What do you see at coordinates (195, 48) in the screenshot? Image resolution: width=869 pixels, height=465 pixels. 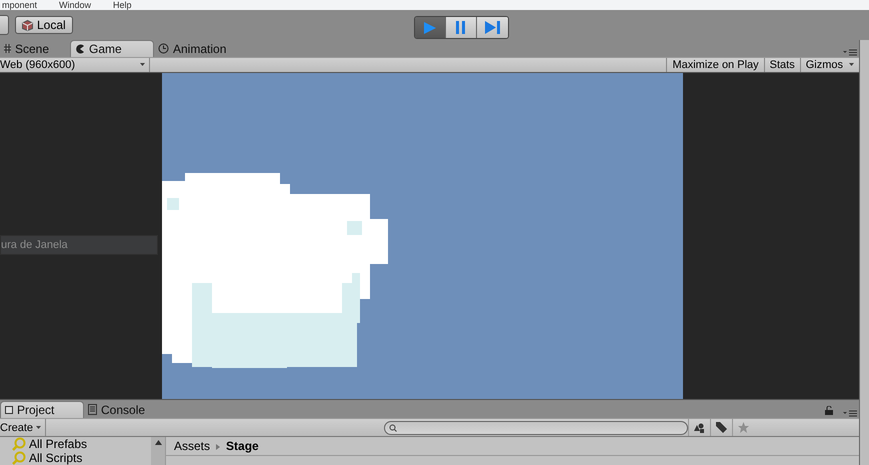 I see `tab: Animation` at bounding box center [195, 48].